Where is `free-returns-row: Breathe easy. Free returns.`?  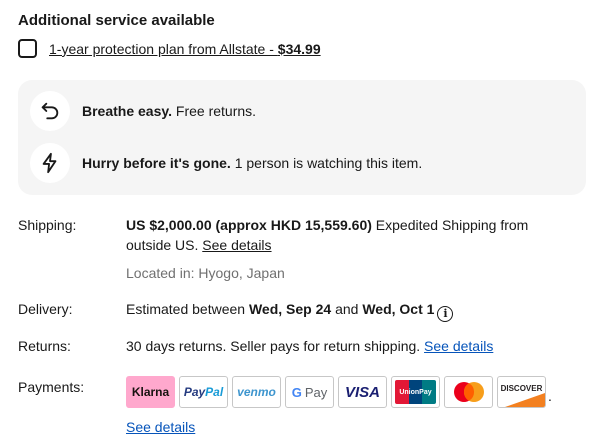
free-returns-row: Breathe easy. Free returns. is located at coordinates (143, 111).